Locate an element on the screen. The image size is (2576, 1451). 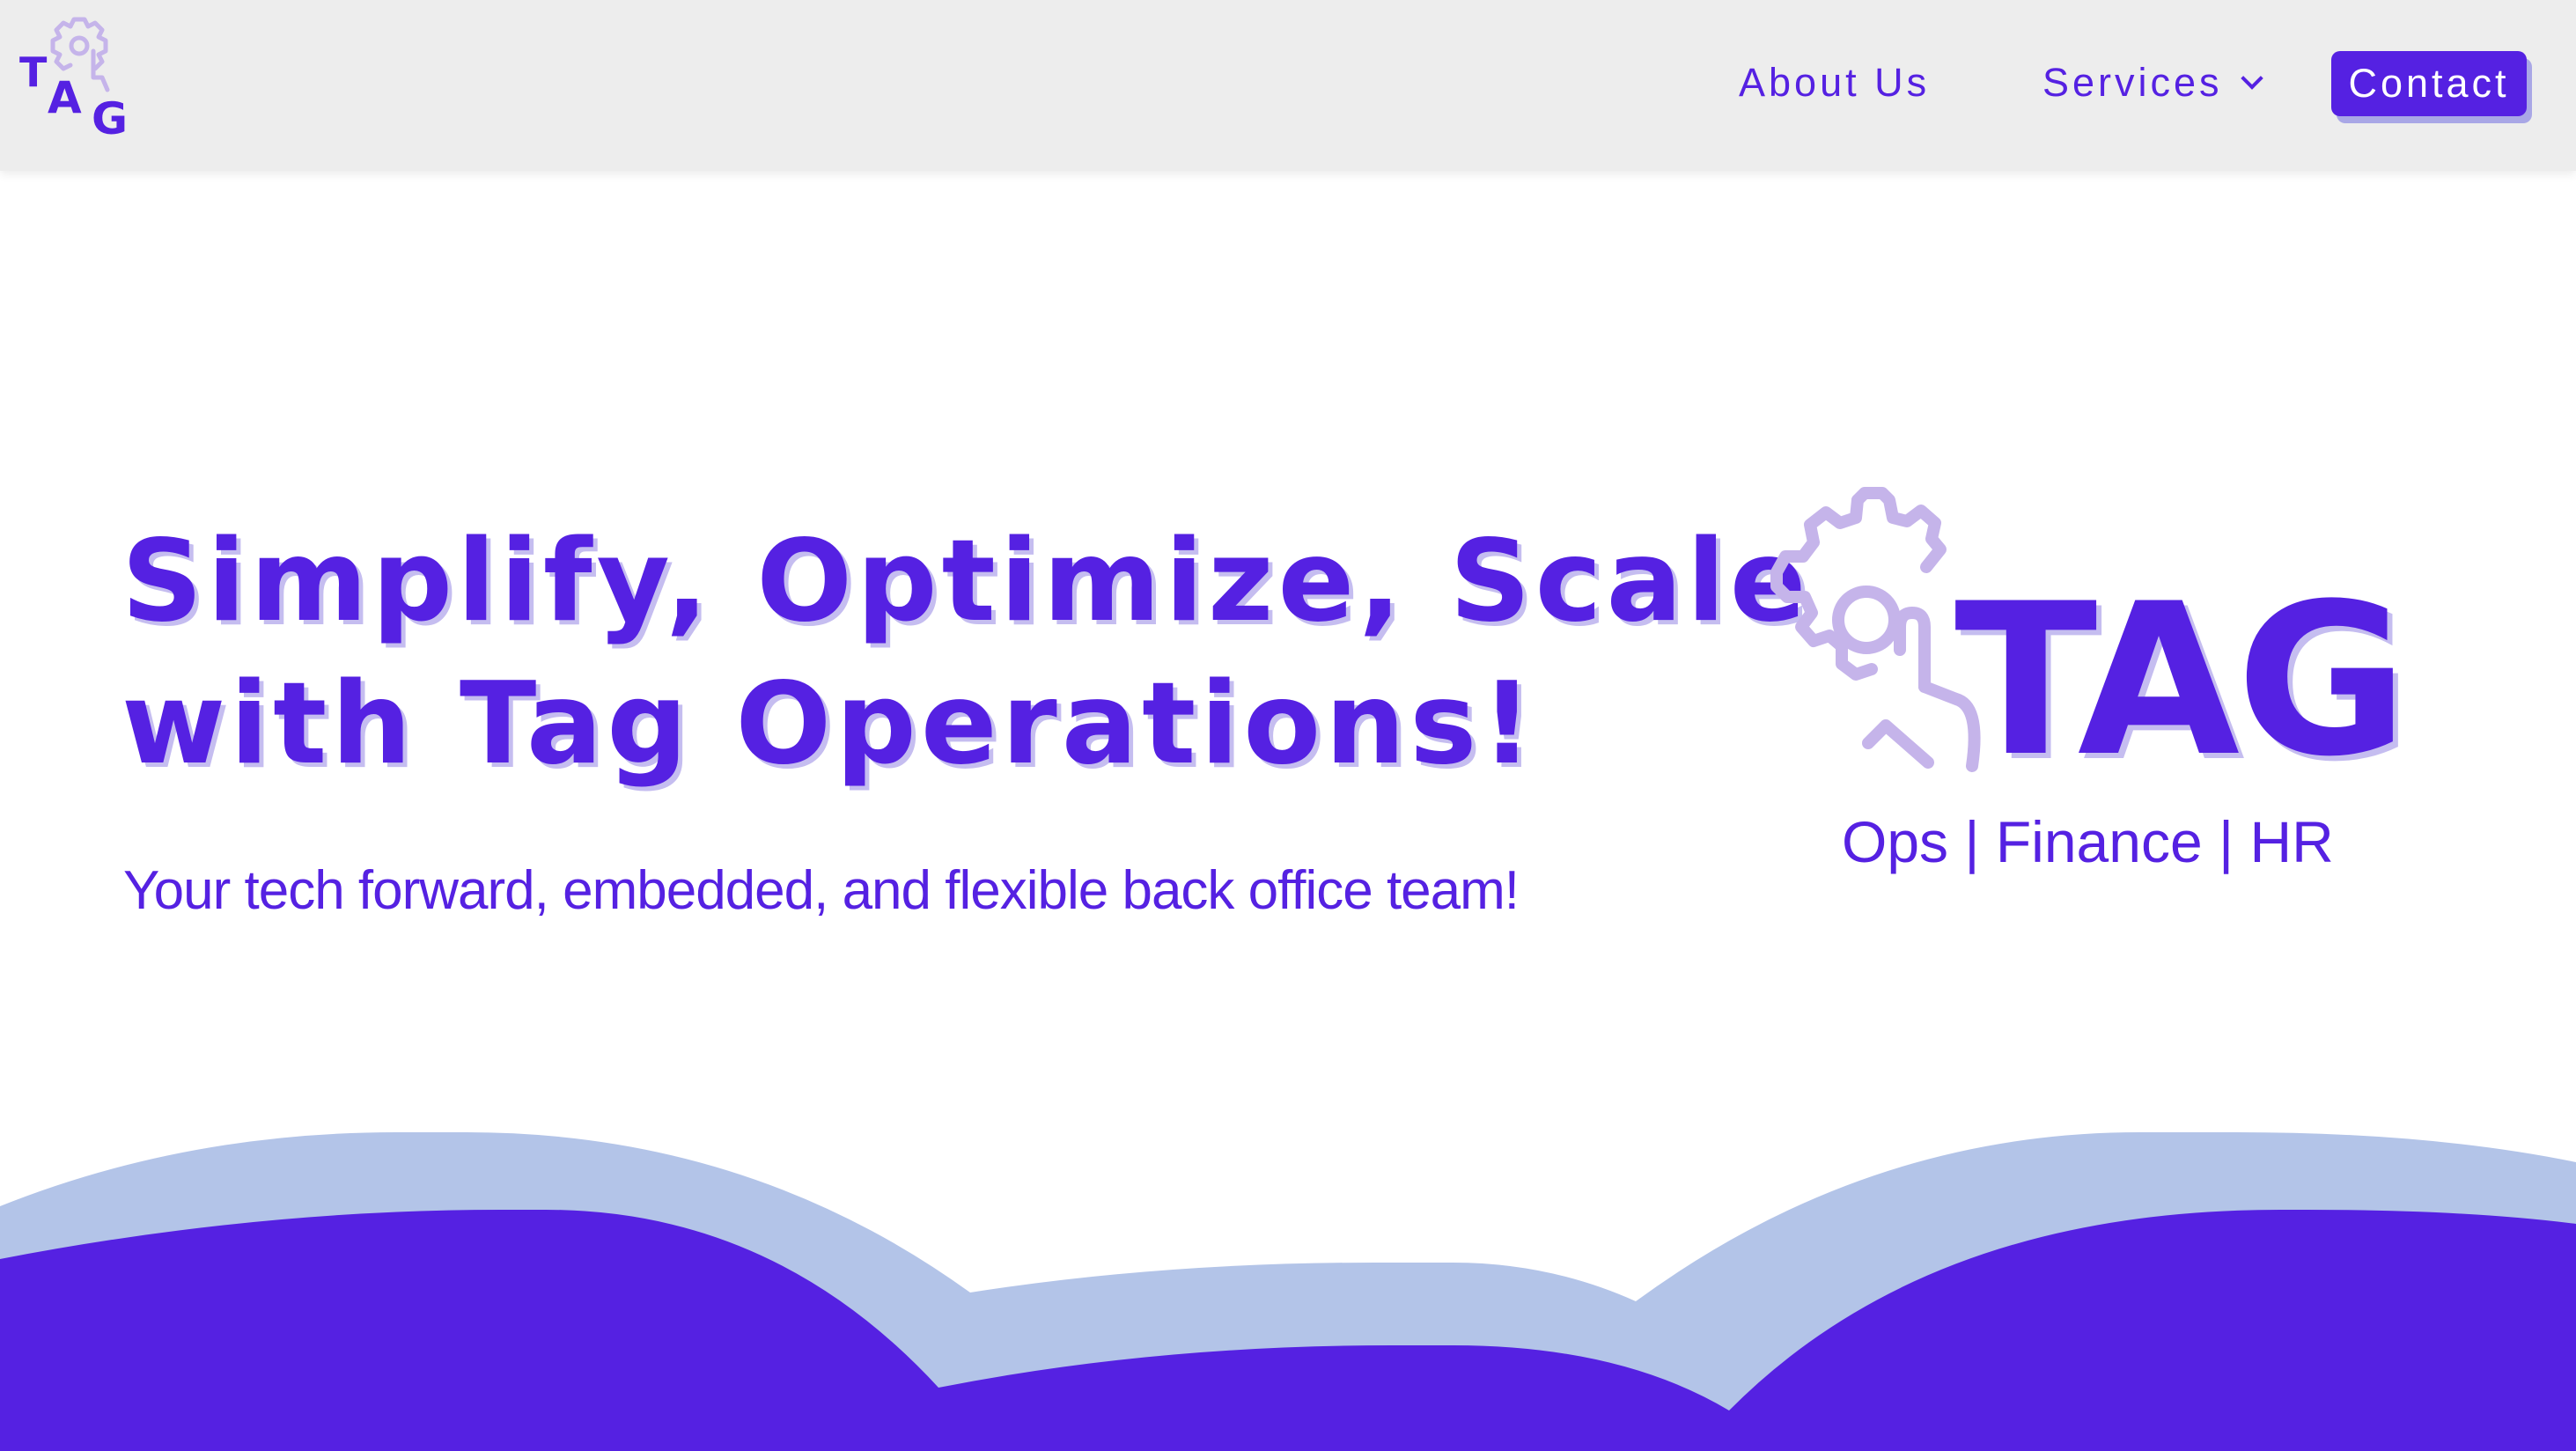
svg-text: G is located at coordinates (110, 118).